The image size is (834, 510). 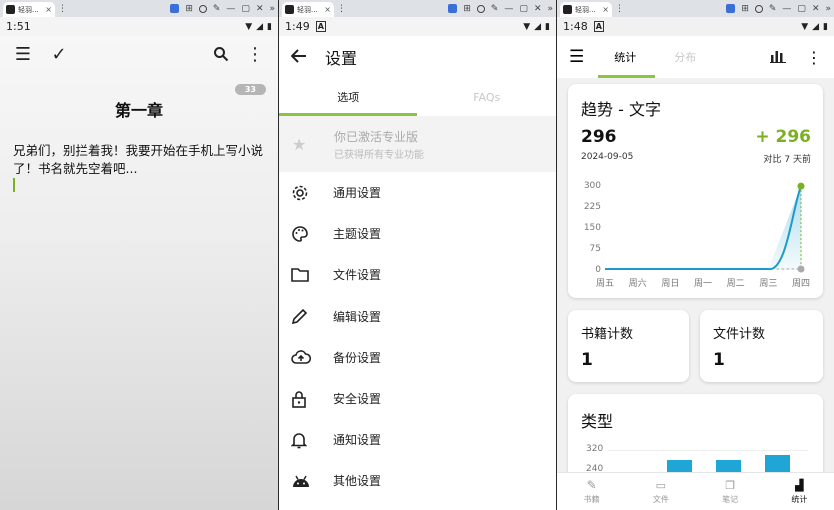 I want to click on tab-options: 选项, so click(x=348, y=97).